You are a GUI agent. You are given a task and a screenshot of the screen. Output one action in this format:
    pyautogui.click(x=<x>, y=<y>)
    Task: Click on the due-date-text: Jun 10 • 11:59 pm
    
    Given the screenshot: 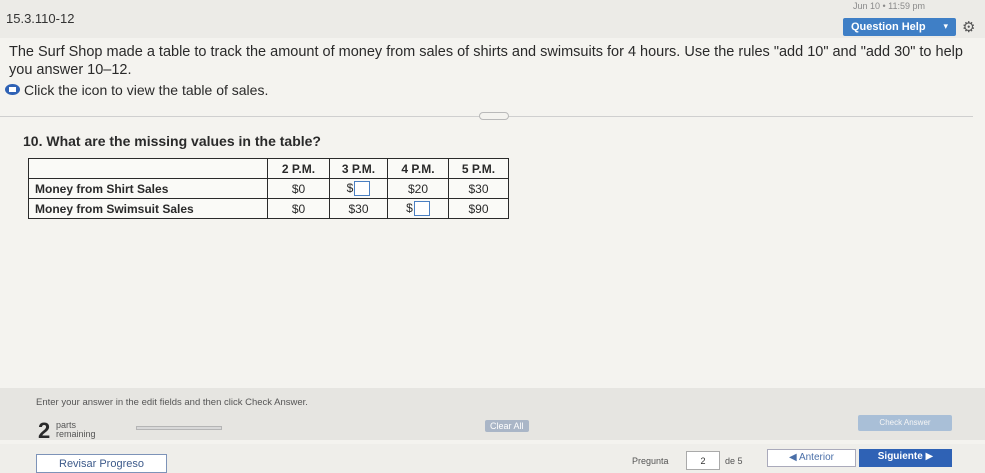 What is the action you would take?
    pyautogui.click(x=888, y=6)
    